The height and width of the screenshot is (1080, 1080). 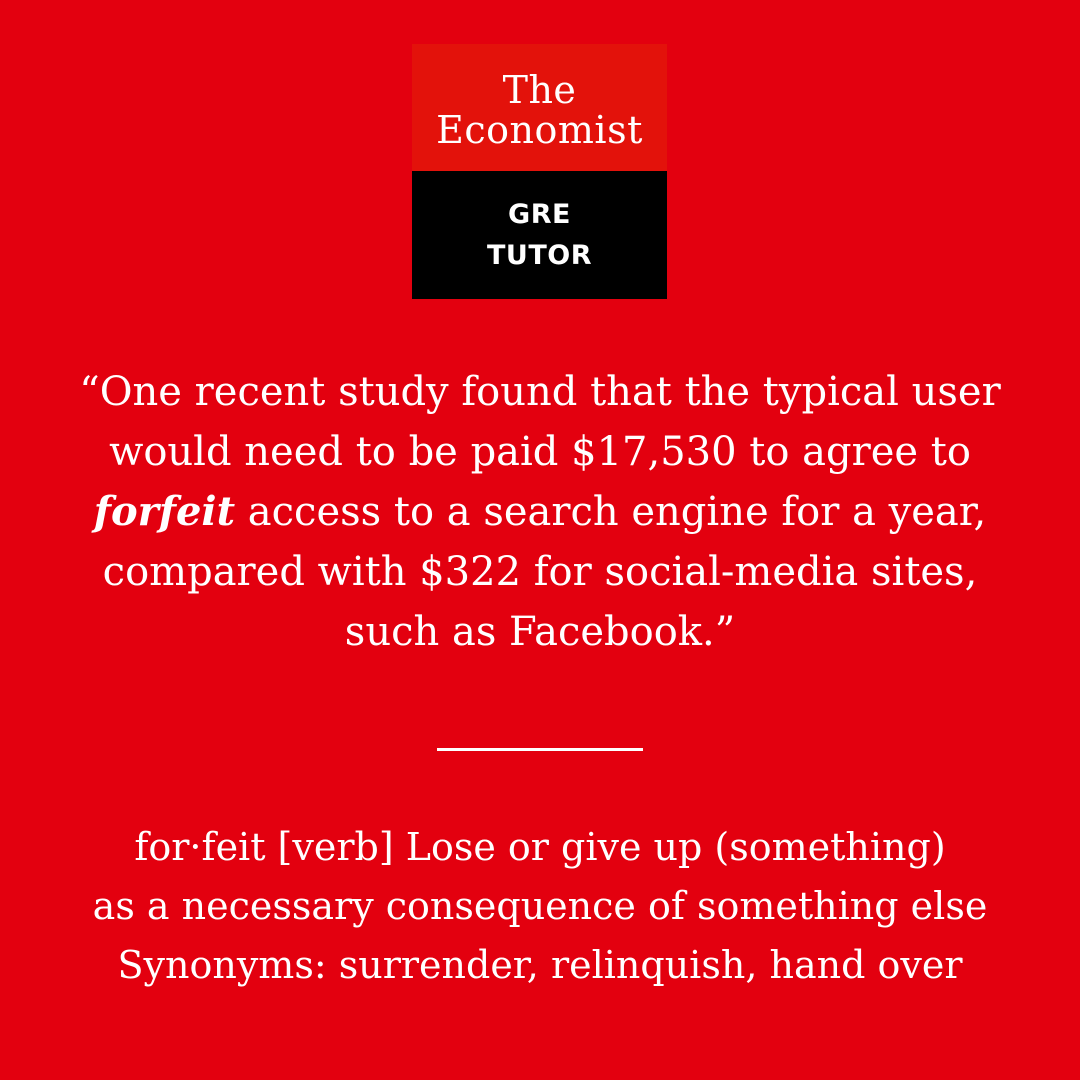 What do you see at coordinates (540, 749) in the screenshot?
I see `divider-line` at bounding box center [540, 749].